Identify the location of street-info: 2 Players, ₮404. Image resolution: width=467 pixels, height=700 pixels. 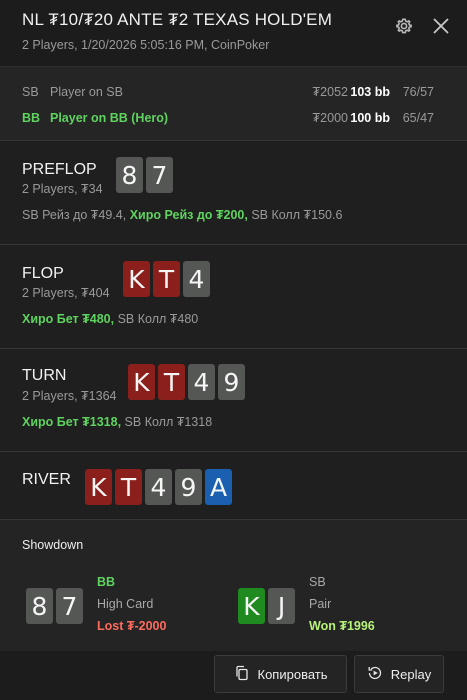
(66, 293).